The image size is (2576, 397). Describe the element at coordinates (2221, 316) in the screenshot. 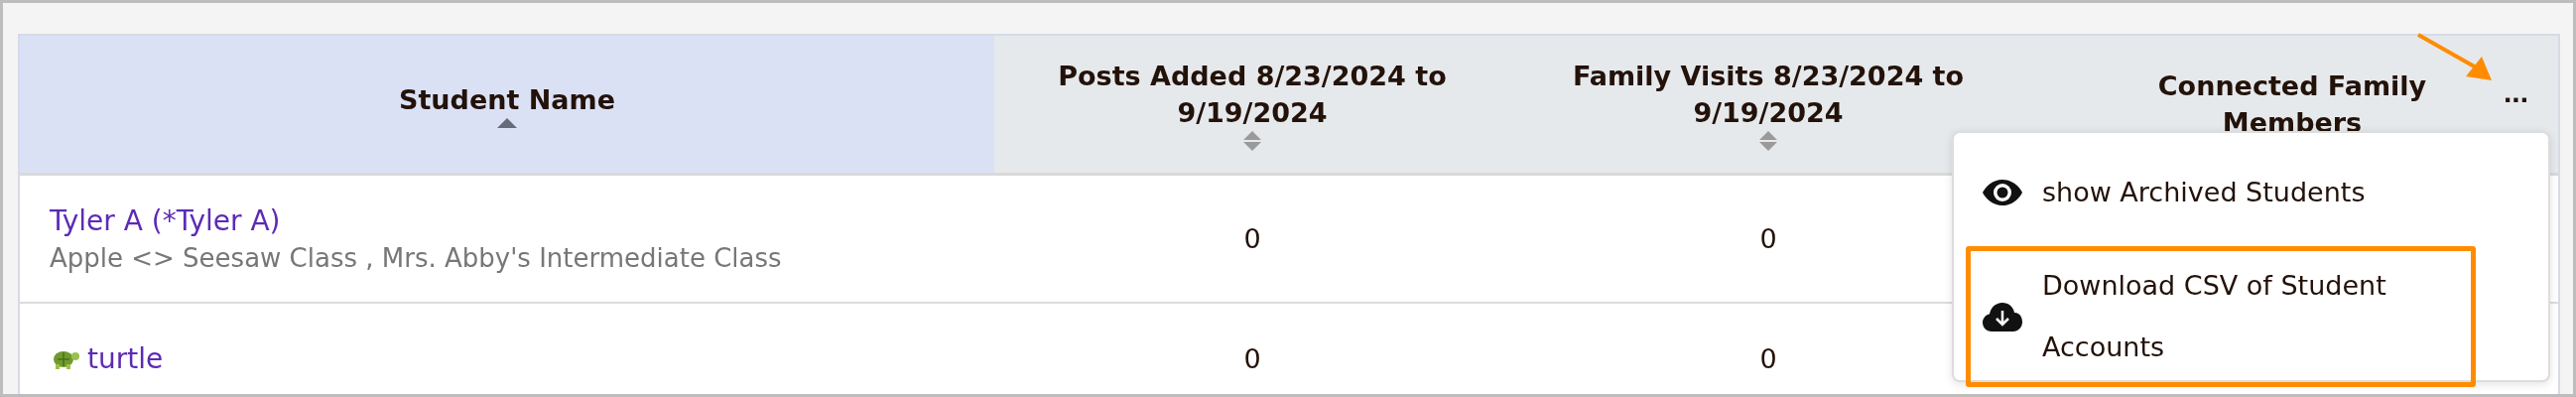

I see `menu-item: Download CSV of Student Accounts` at that location.